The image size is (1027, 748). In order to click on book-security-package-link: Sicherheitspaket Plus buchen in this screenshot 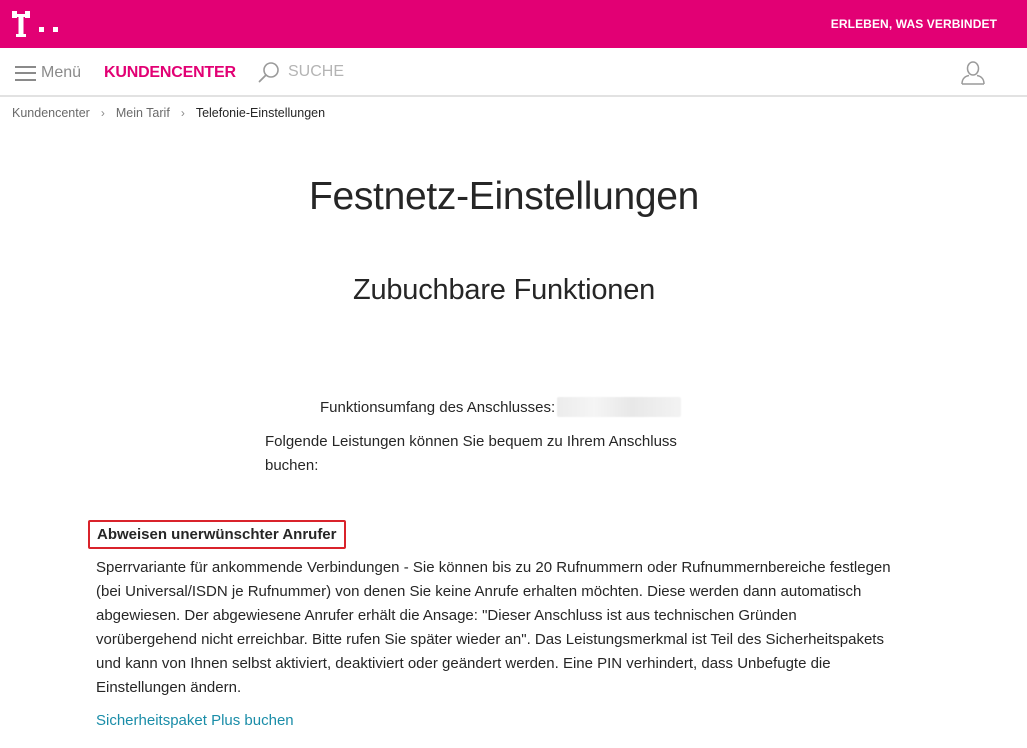, I will do `click(195, 720)`.